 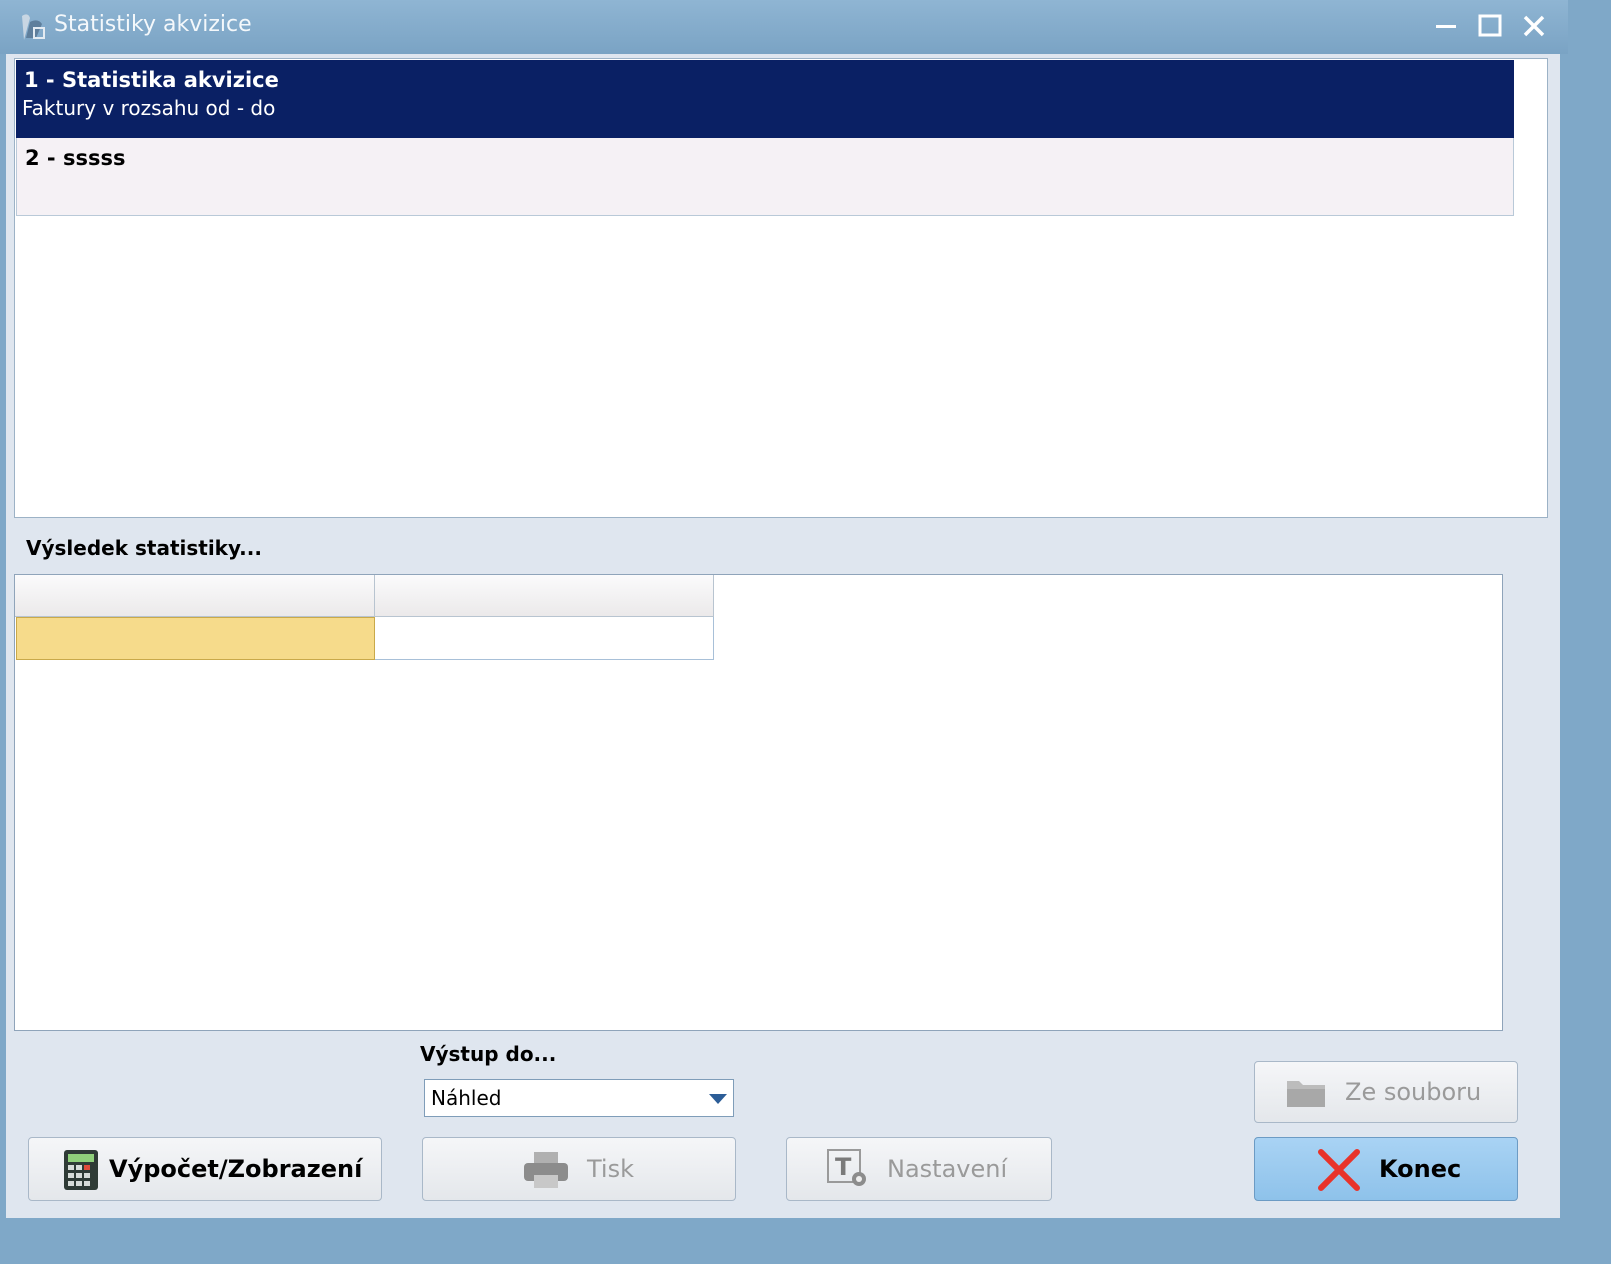 What do you see at coordinates (195, 638) in the screenshot?
I see `grid-cell-active` at bounding box center [195, 638].